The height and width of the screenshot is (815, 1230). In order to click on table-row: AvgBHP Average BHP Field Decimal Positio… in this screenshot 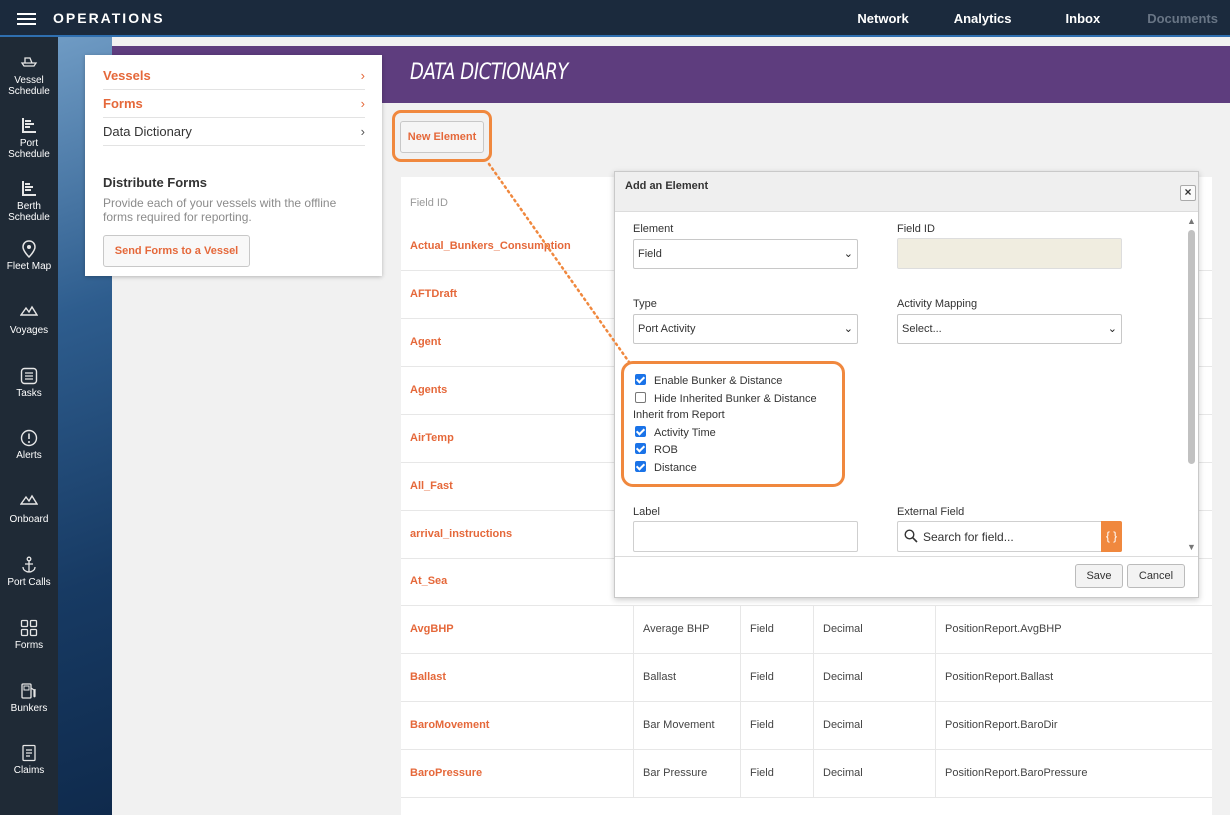, I will do `click(806, 630)`.